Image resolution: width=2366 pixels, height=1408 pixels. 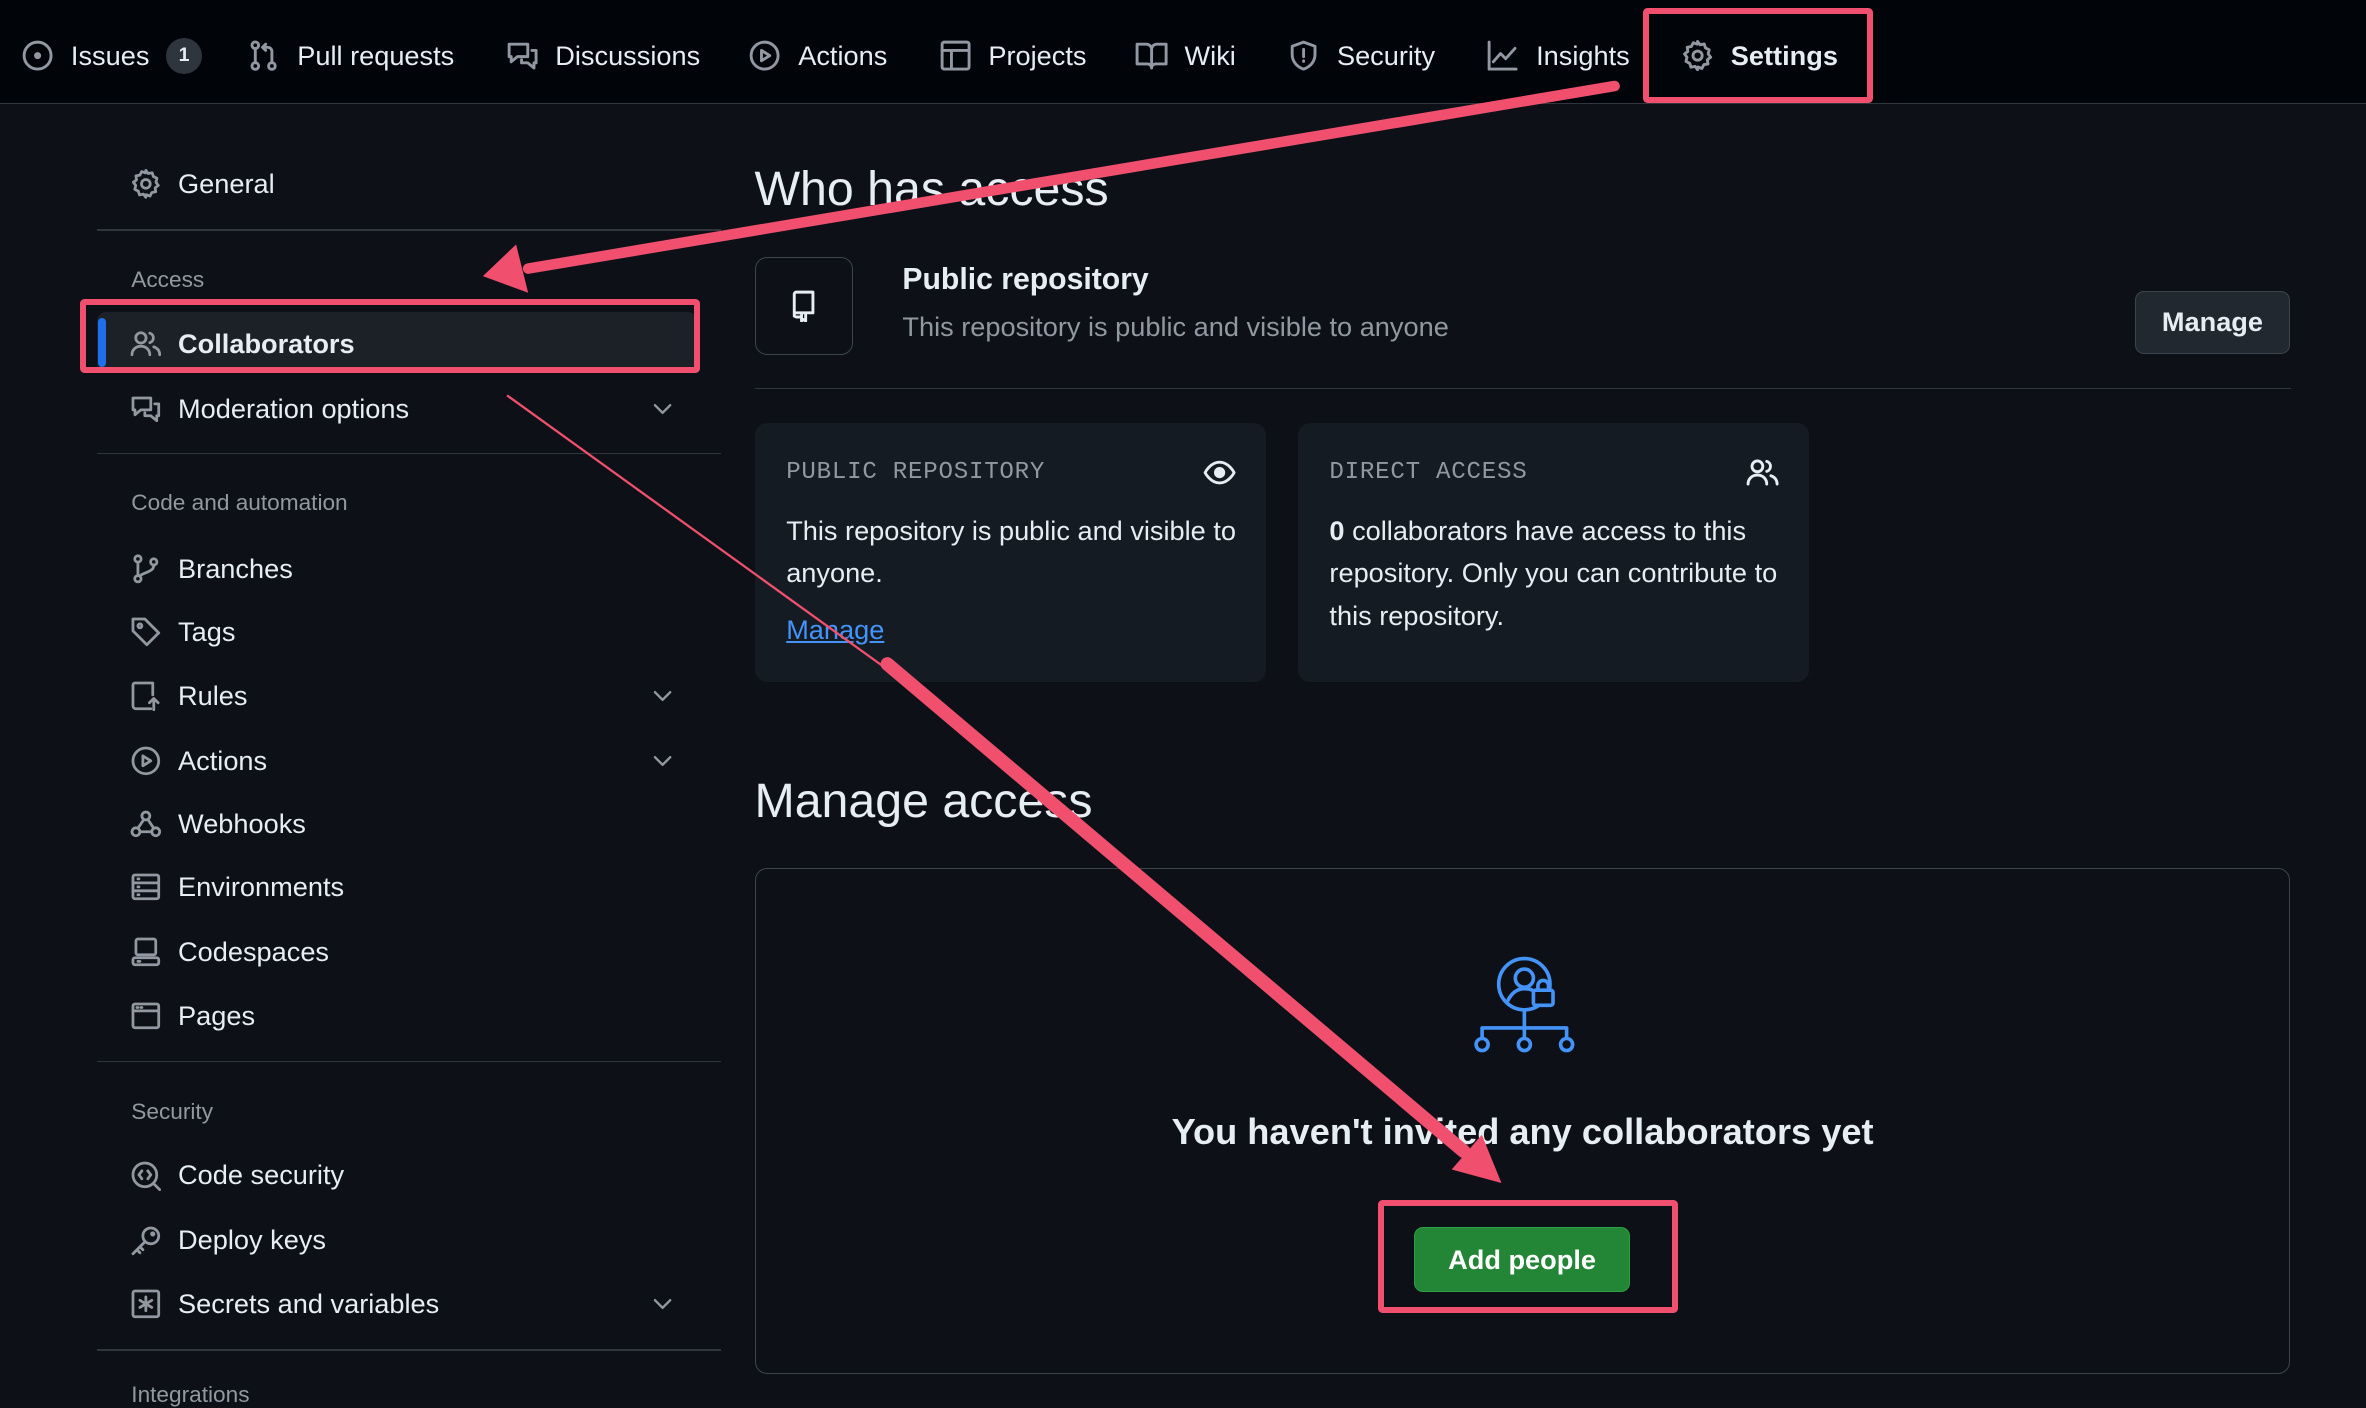 I want to click on server-icon, so click(x=145, y=887).